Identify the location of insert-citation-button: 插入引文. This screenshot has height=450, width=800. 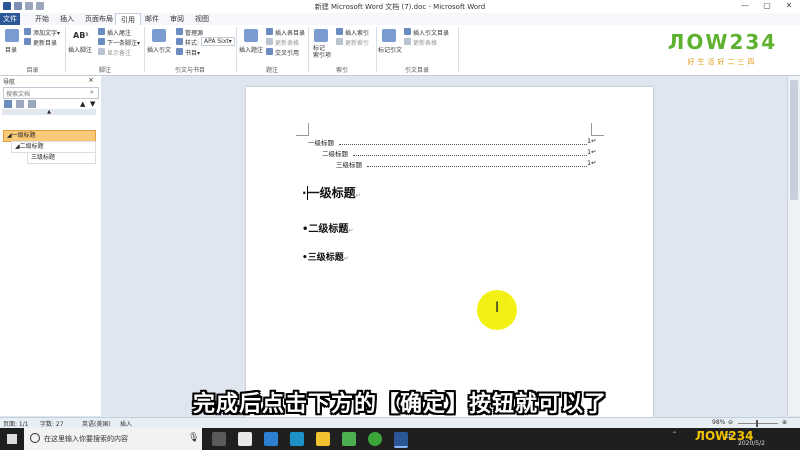
(159, 49).